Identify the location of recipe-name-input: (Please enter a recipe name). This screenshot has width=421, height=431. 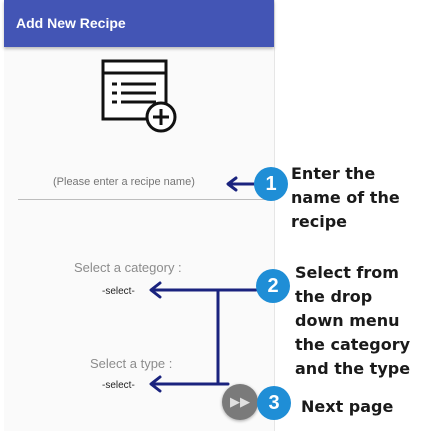
(124, 182).